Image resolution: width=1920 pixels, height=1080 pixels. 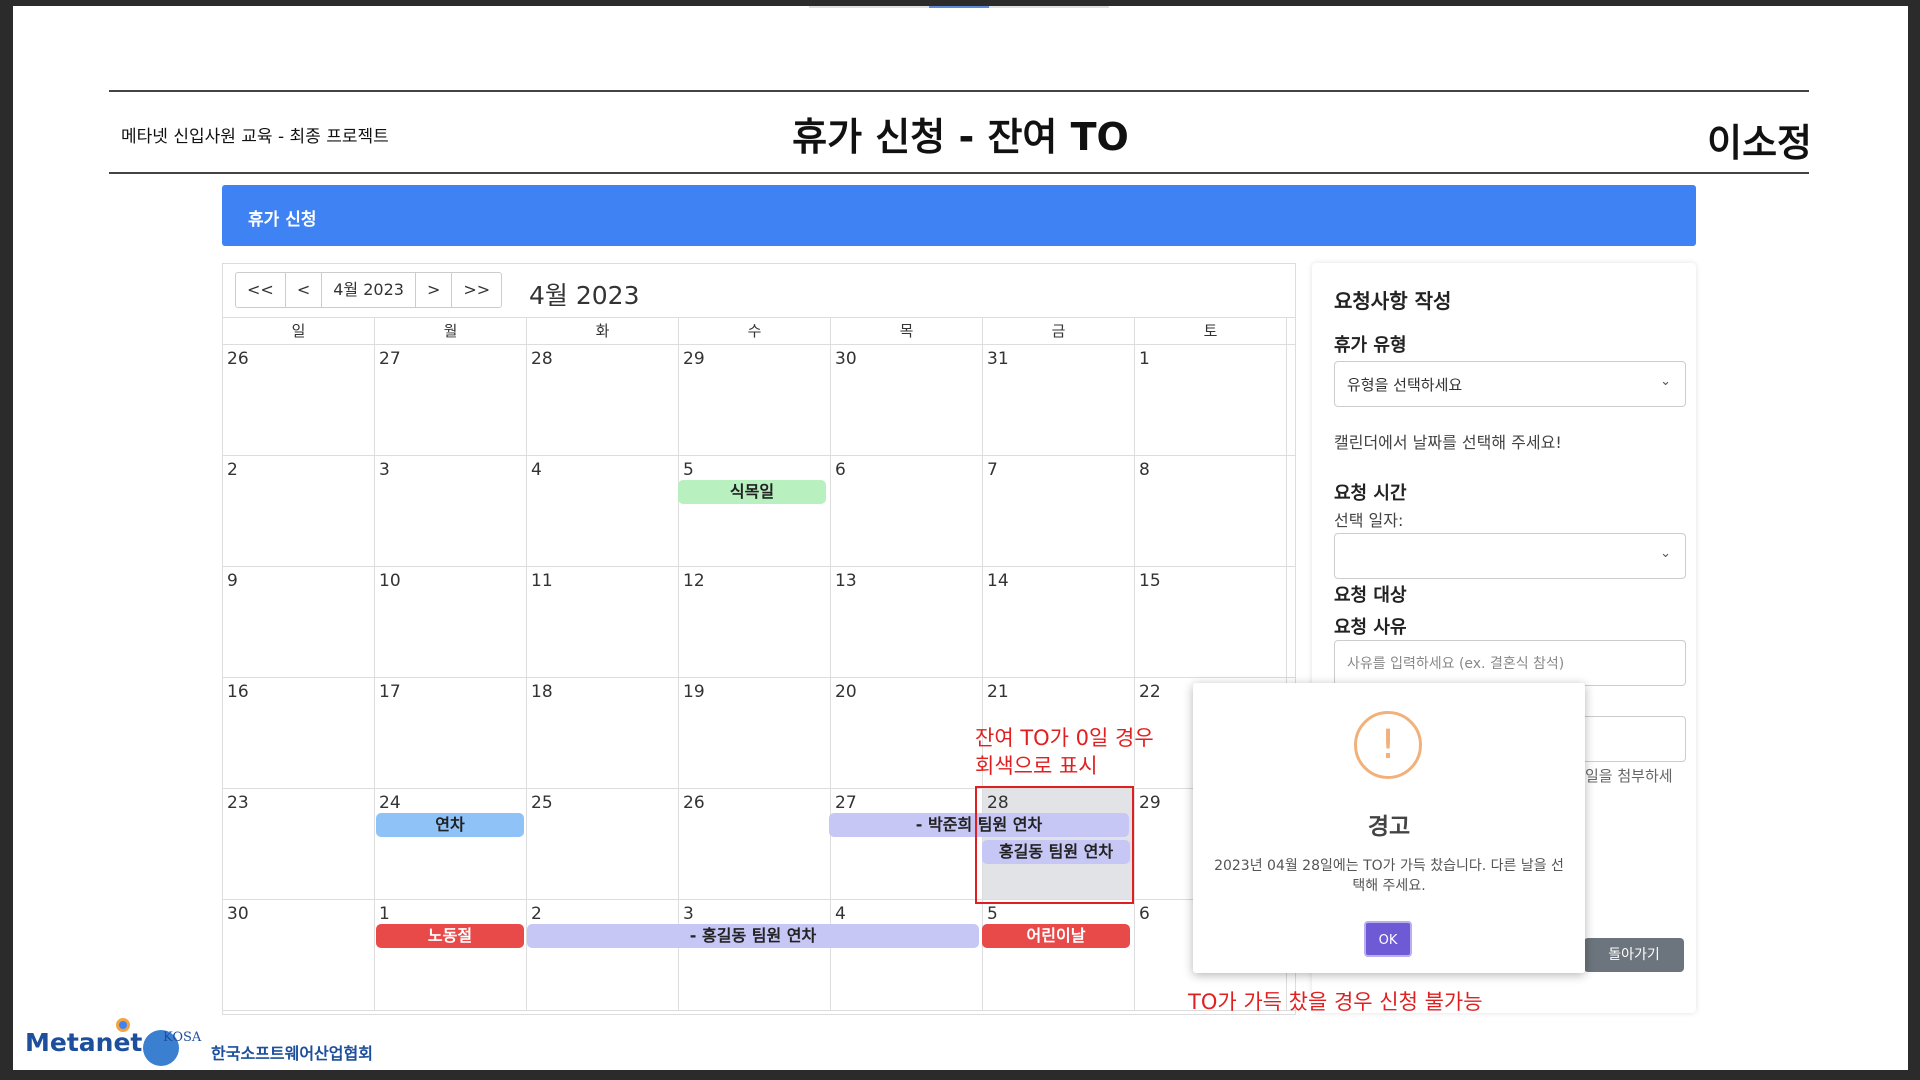 I want to click on day-cell: 24, so click(x=451, y=844).